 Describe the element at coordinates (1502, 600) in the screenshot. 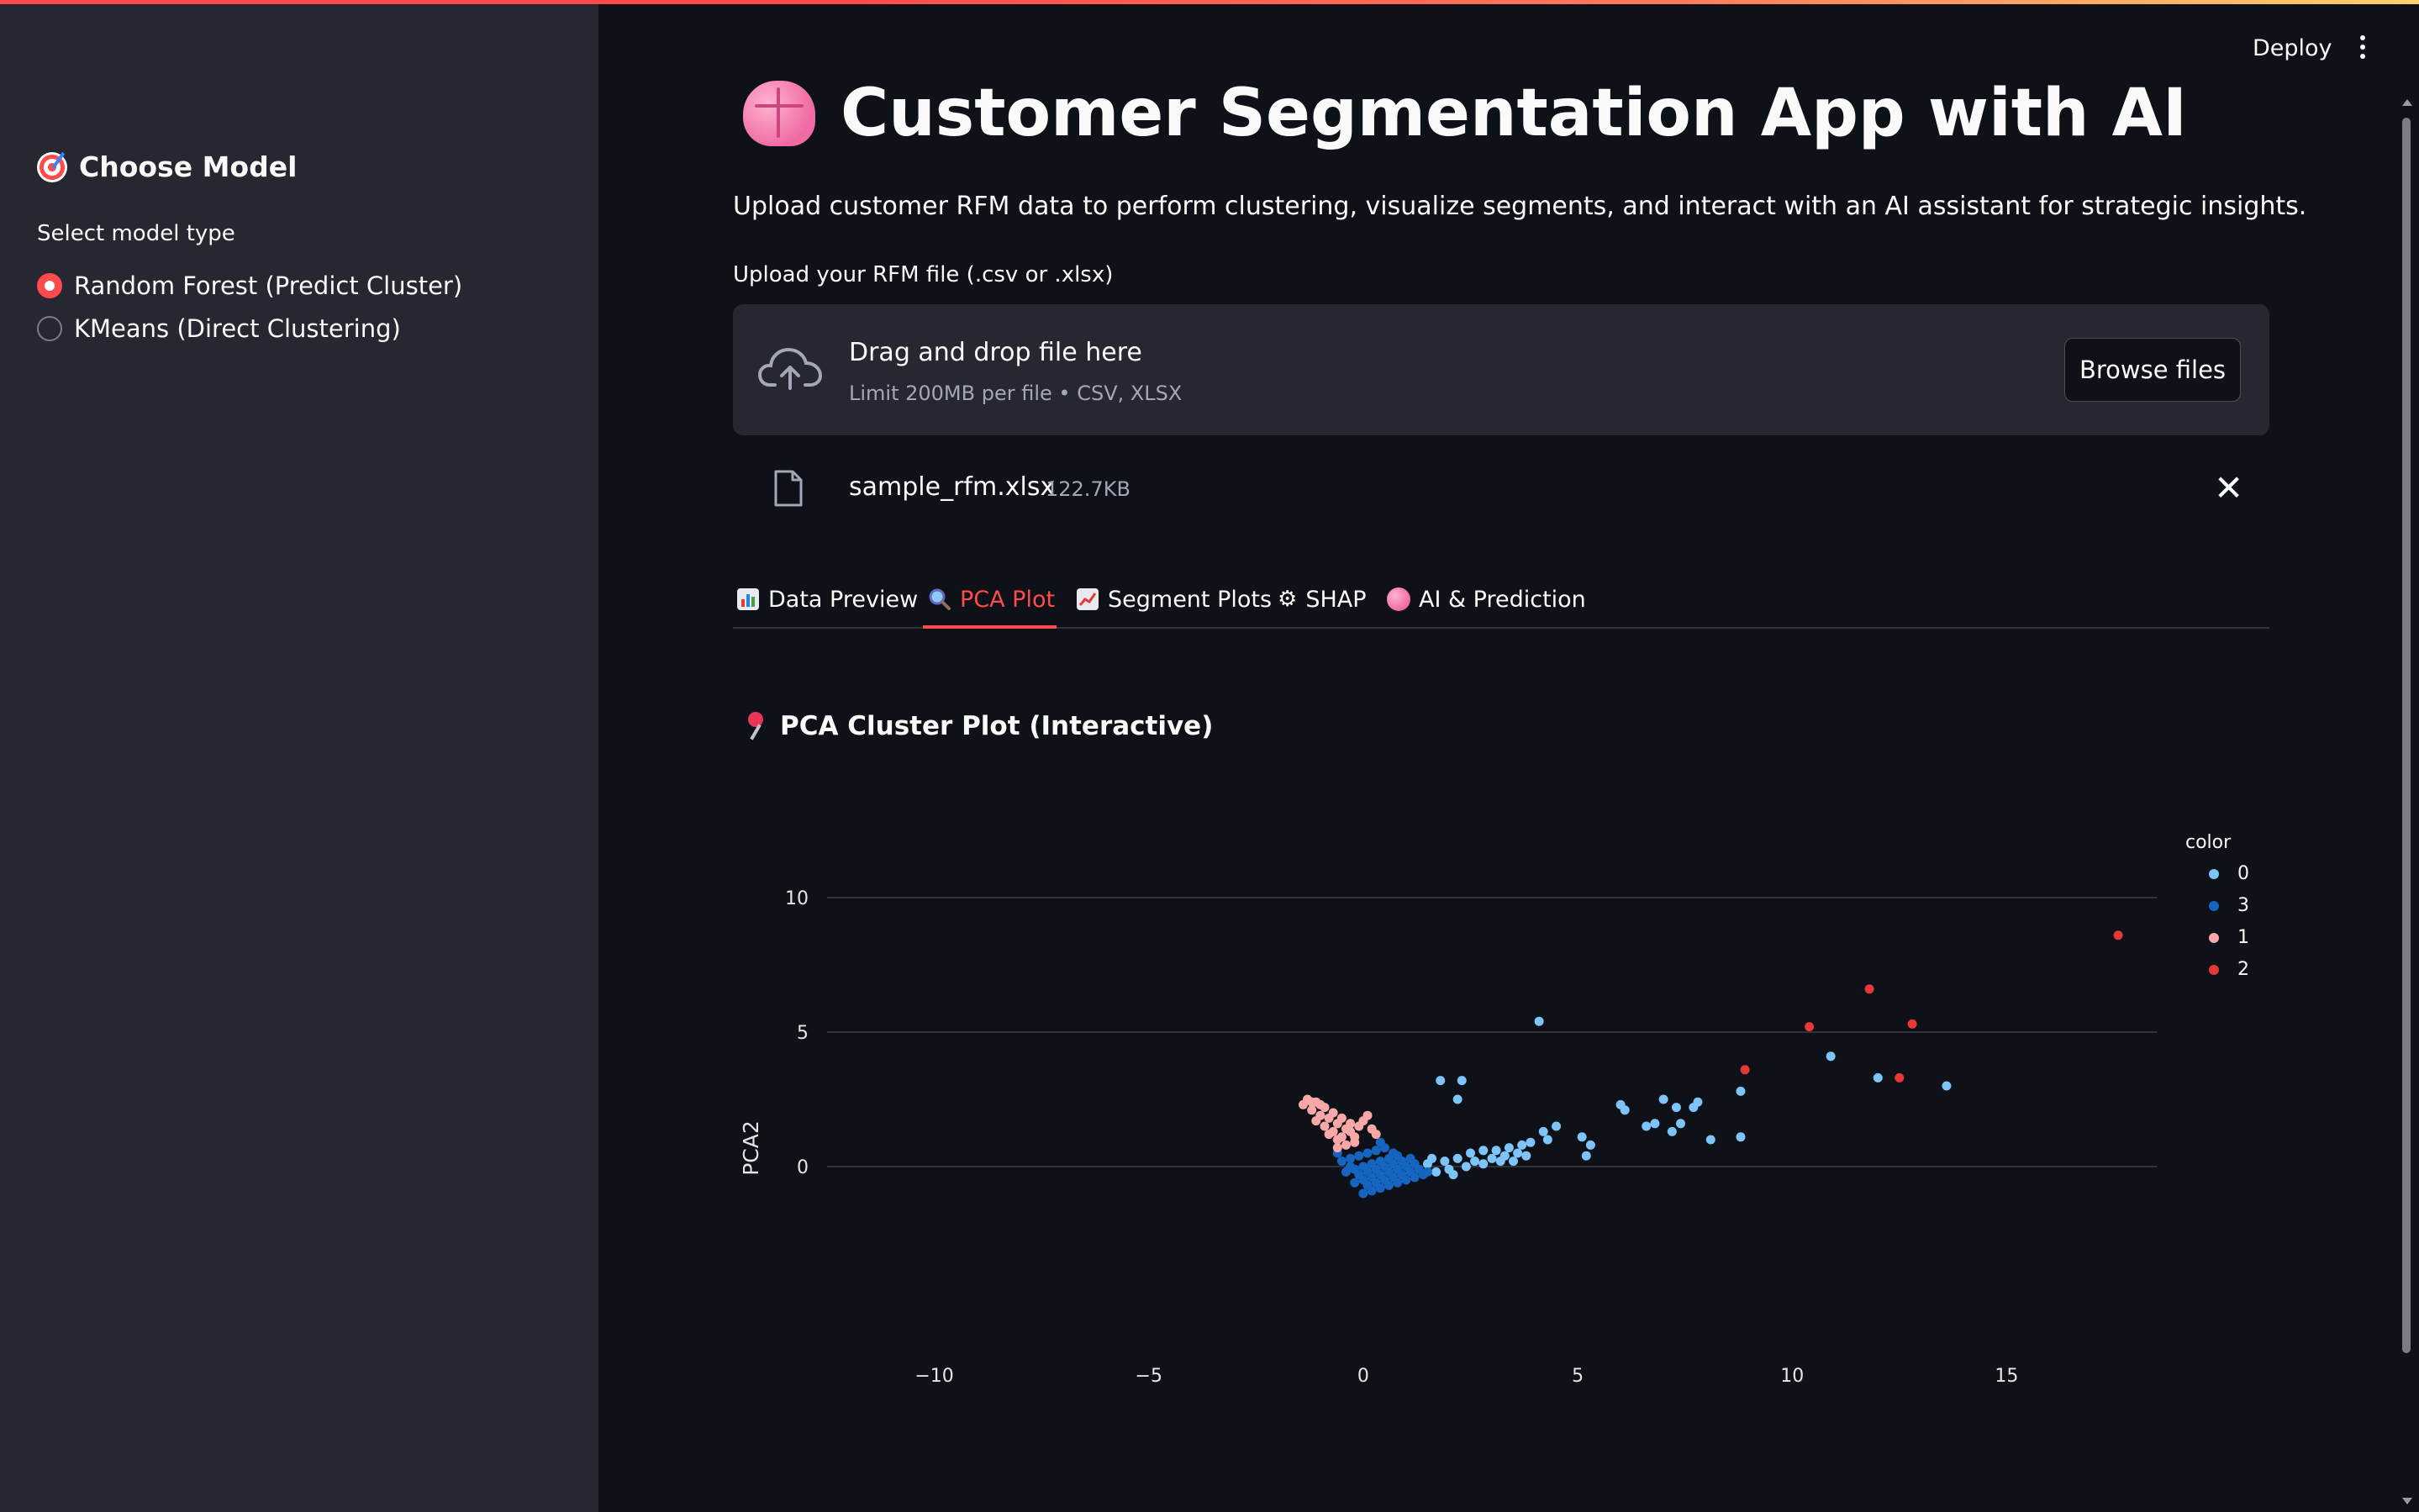

I see `tab-label: AI & Prediction` at that location.